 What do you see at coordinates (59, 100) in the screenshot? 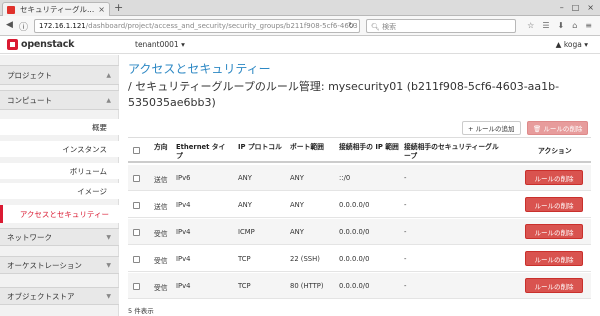
I see `sidebar-item-compute: コンピュート ▲` at bounding box center [59, 100].